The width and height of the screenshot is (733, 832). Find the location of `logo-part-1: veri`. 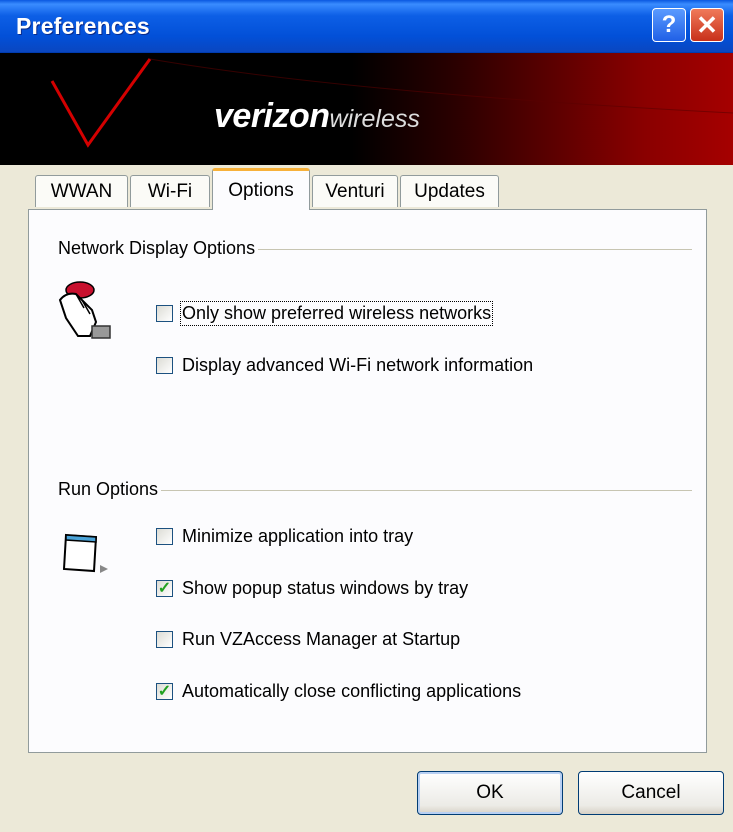

logo-part-1: veri is located at coordinates (243, 116).